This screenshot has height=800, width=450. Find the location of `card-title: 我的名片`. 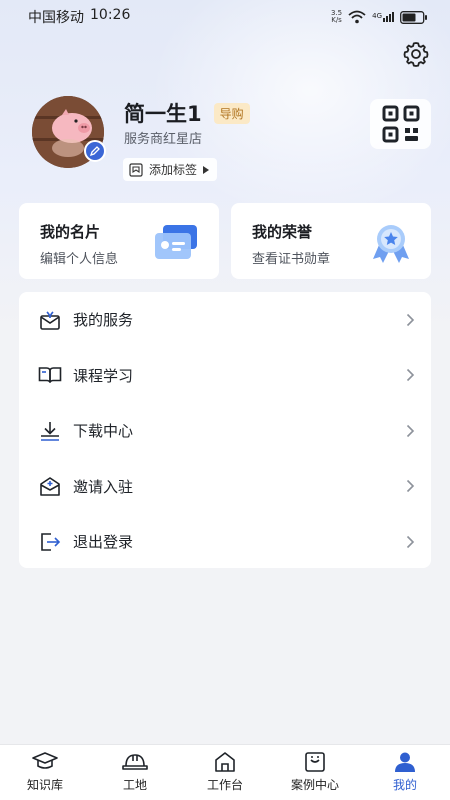

card-title: 我的名片 is located at coordinates (70, 232).